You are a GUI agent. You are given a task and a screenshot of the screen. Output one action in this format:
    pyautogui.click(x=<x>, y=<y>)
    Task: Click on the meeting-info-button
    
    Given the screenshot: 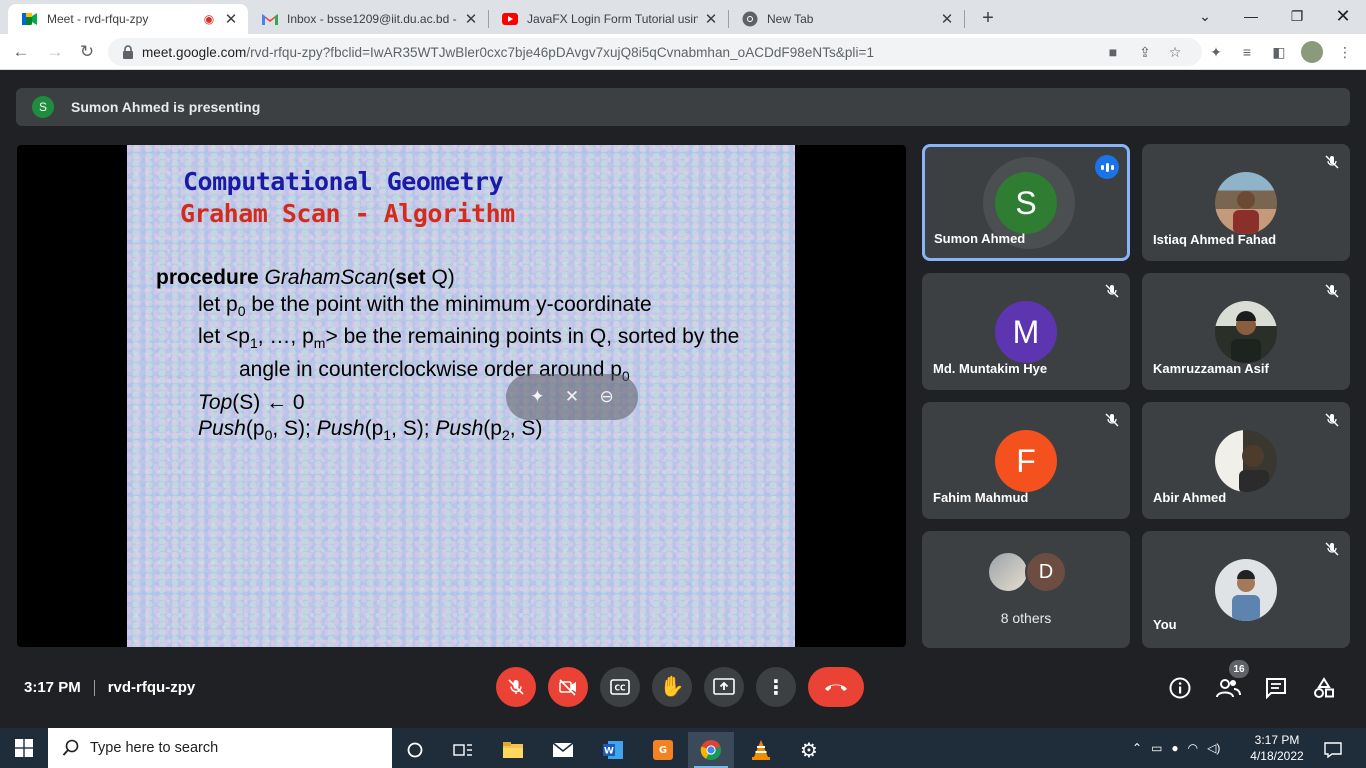 What is the action you would take?
    pyautogui.click(x=1180, y=688)
    